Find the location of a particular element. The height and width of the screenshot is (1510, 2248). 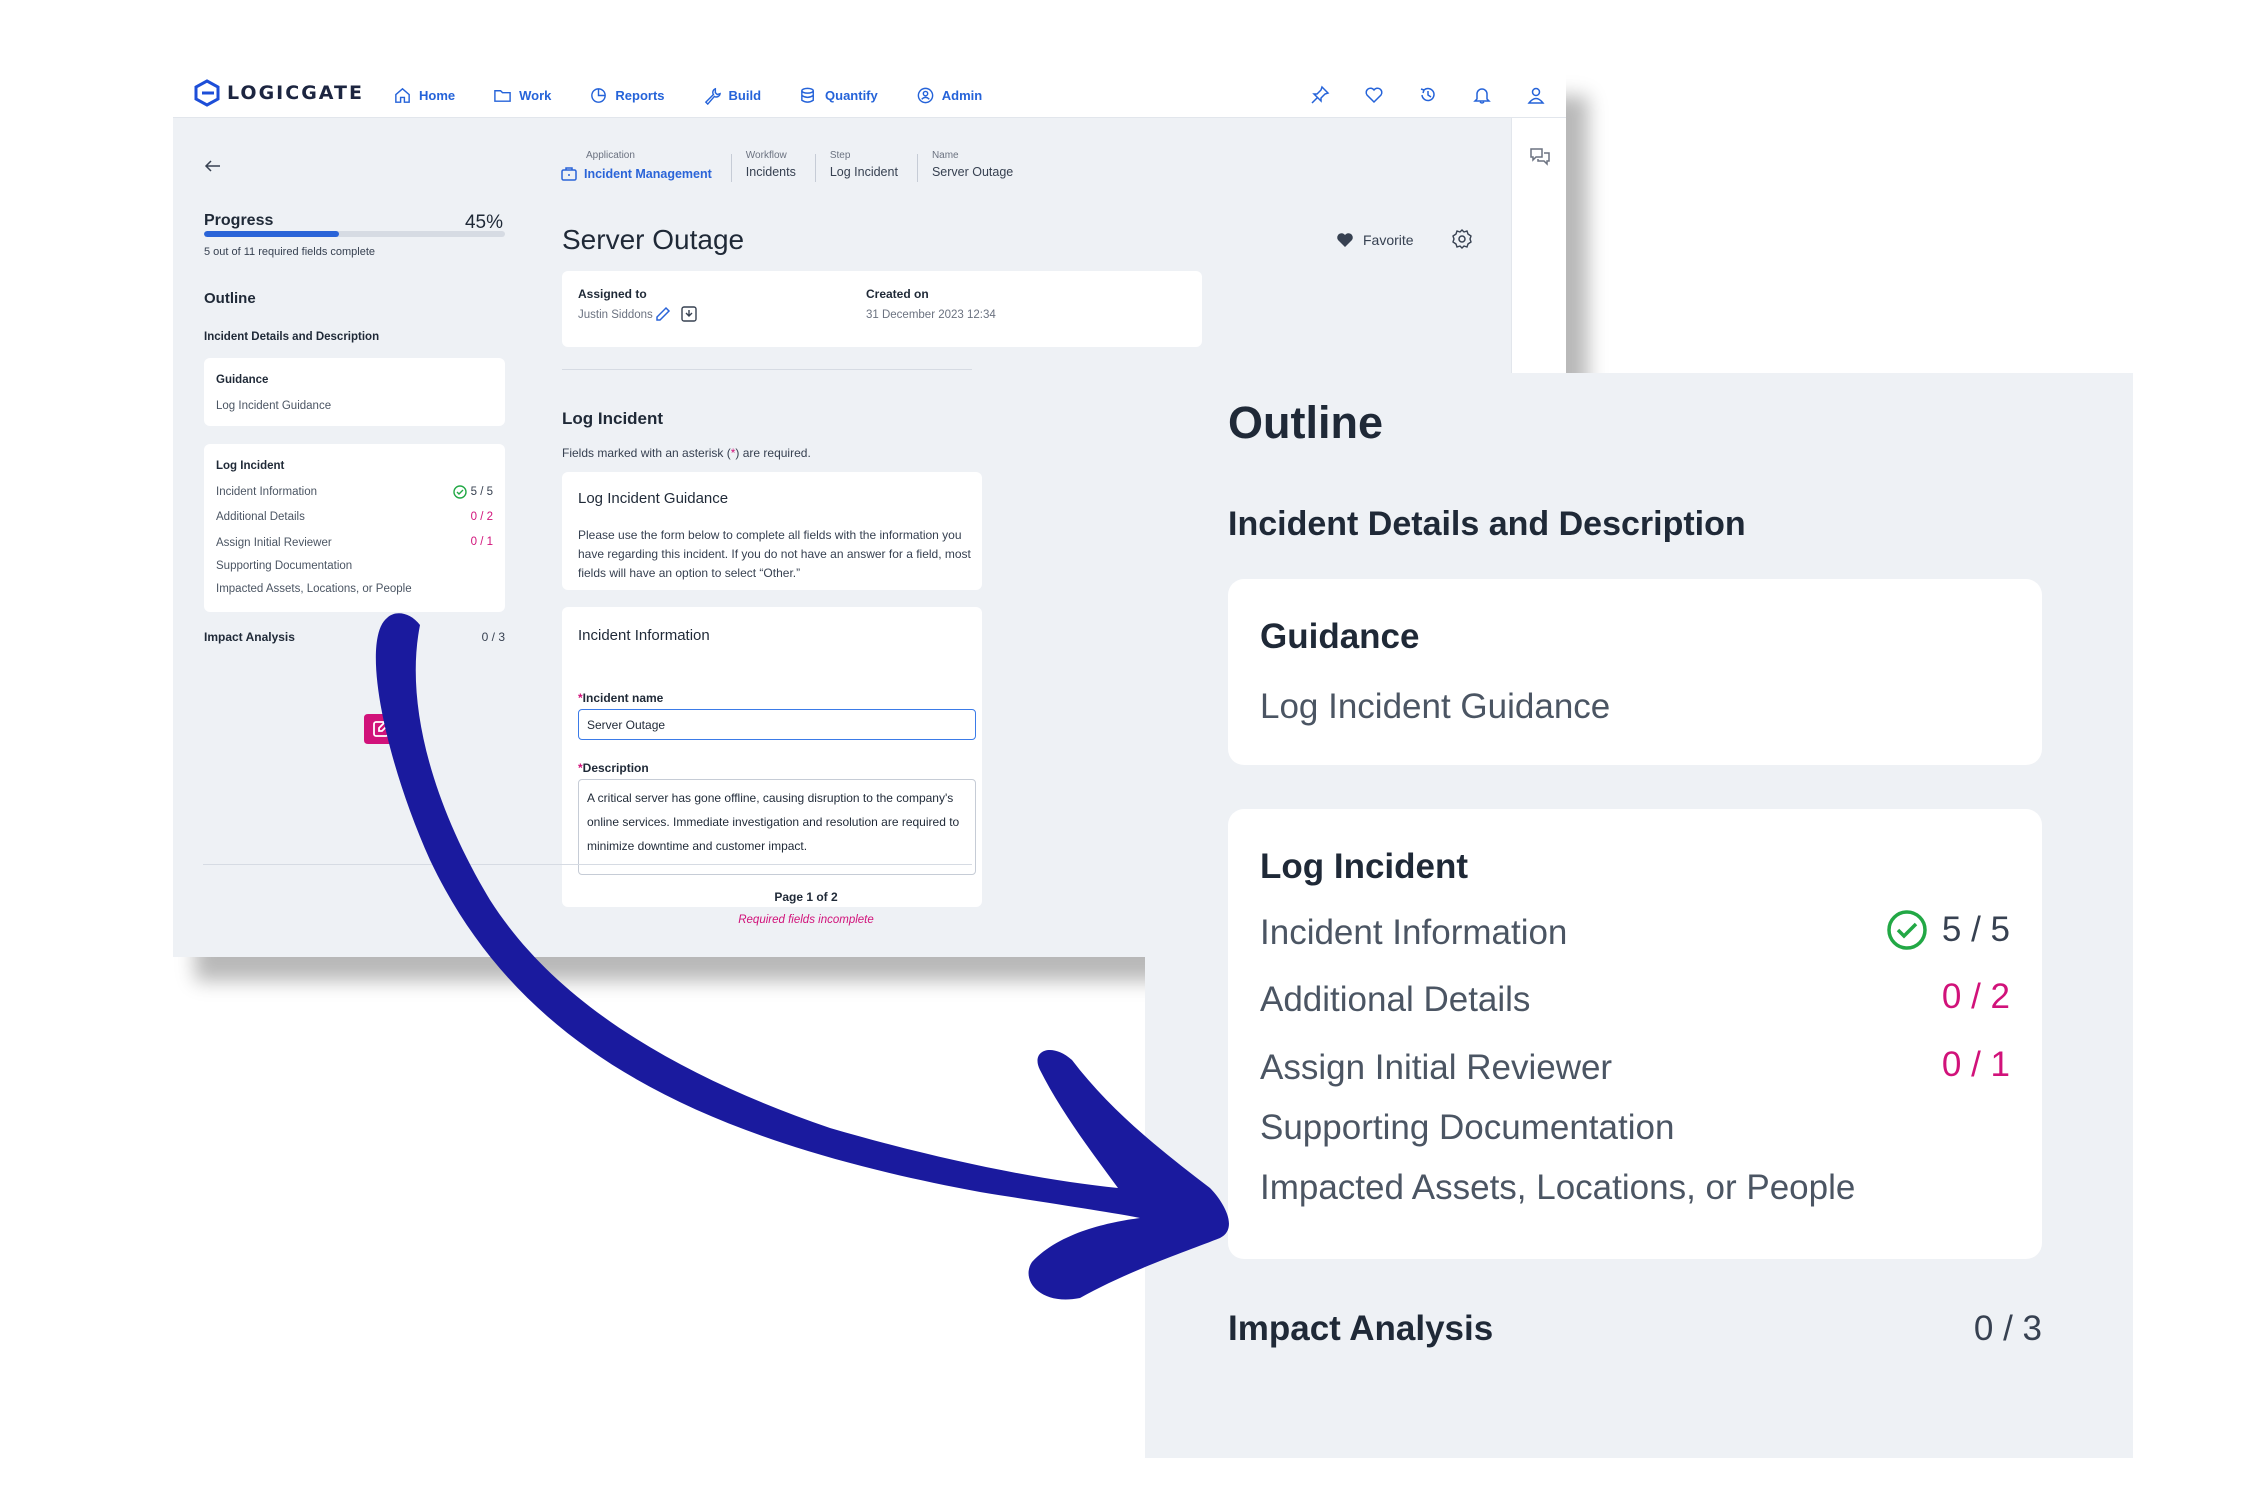

zoom-value-text: 5 / 5 is located at coordinates (1975, 929).